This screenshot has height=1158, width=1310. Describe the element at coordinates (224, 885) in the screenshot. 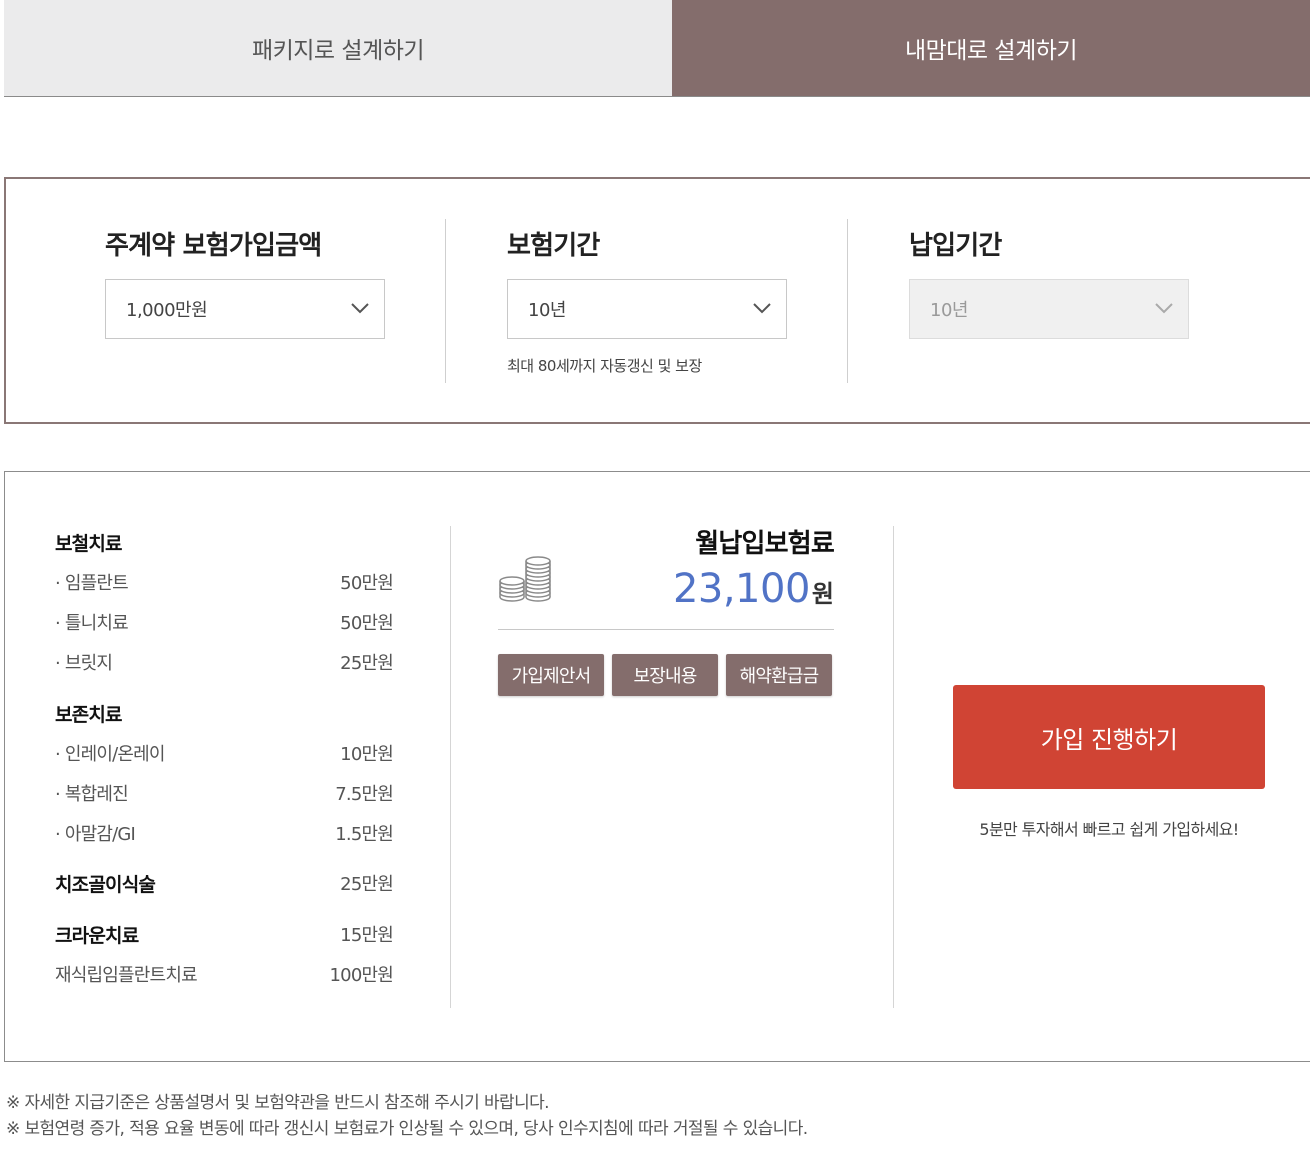

I see `category-row: 치조골이식술 25만원` at that location.